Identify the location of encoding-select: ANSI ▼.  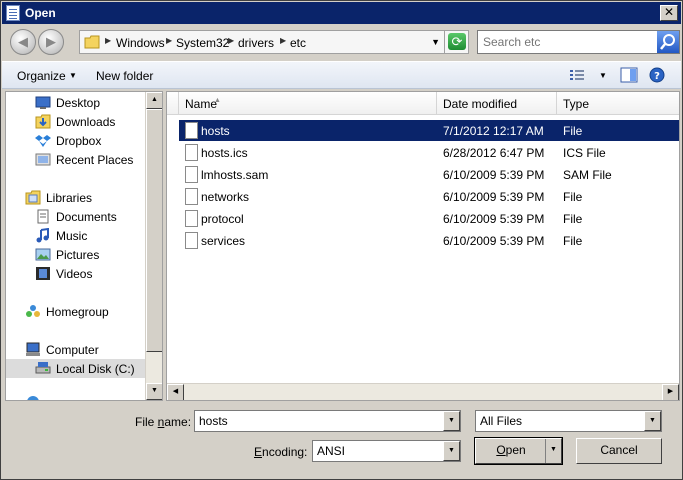
(386, 451).